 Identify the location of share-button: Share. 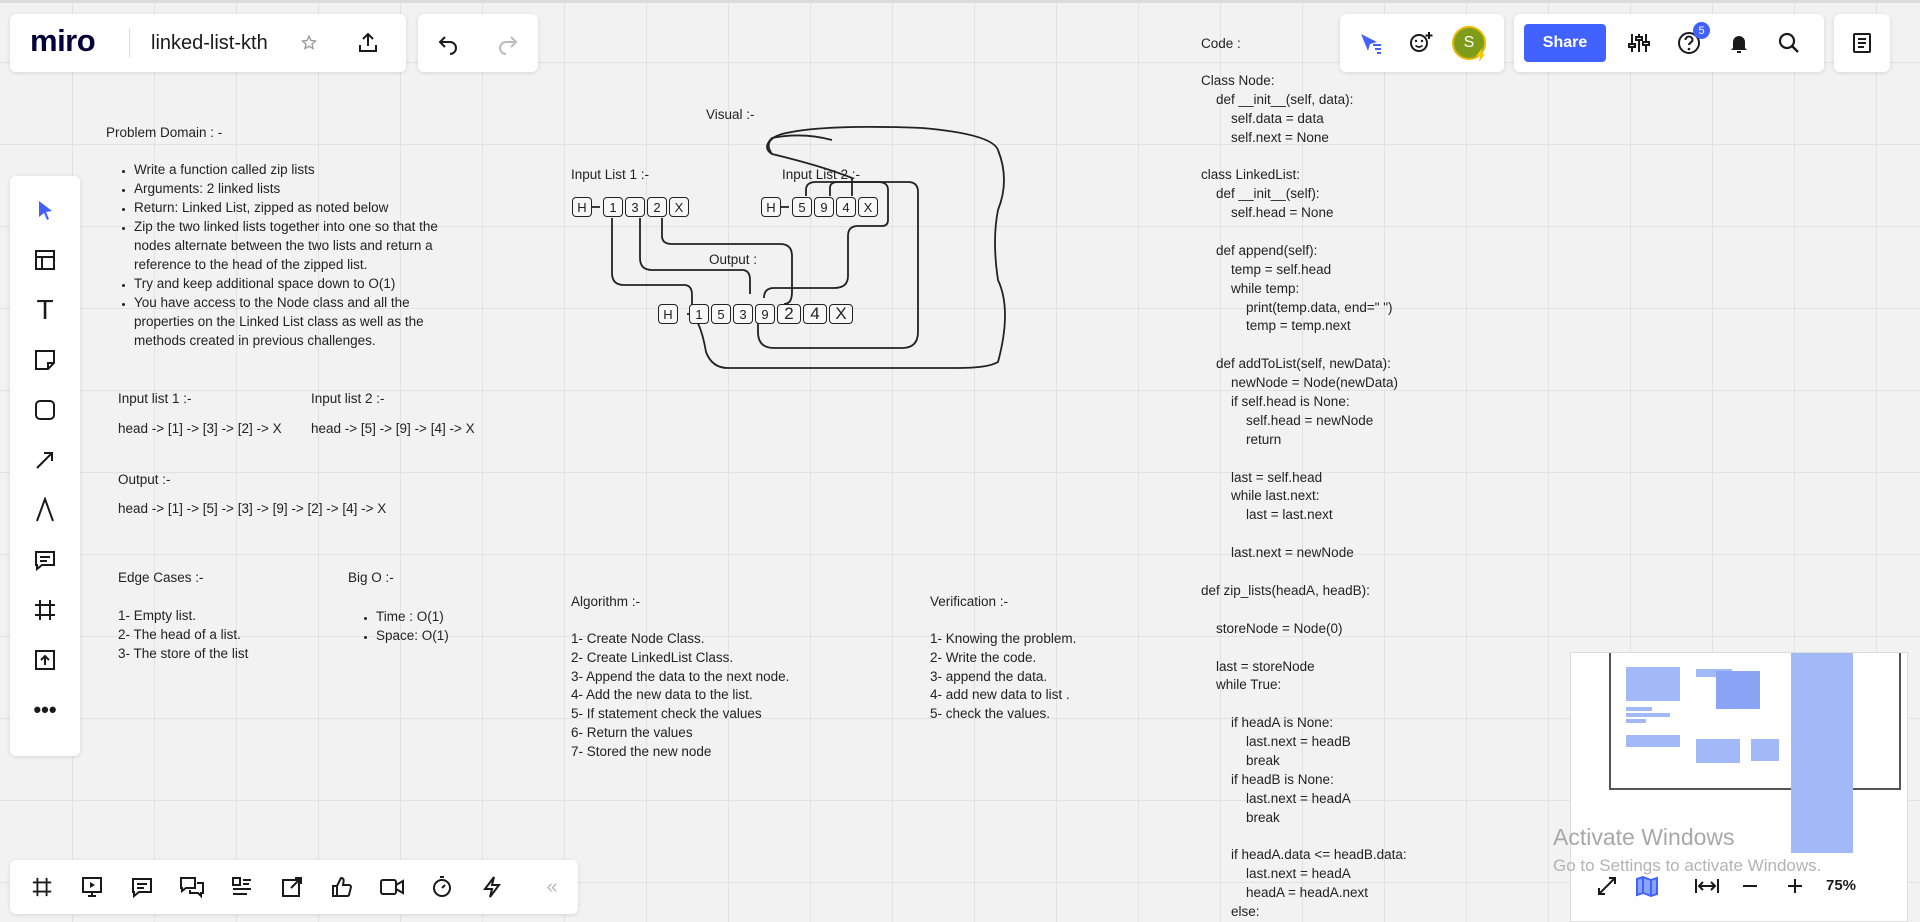
(1565, 43).